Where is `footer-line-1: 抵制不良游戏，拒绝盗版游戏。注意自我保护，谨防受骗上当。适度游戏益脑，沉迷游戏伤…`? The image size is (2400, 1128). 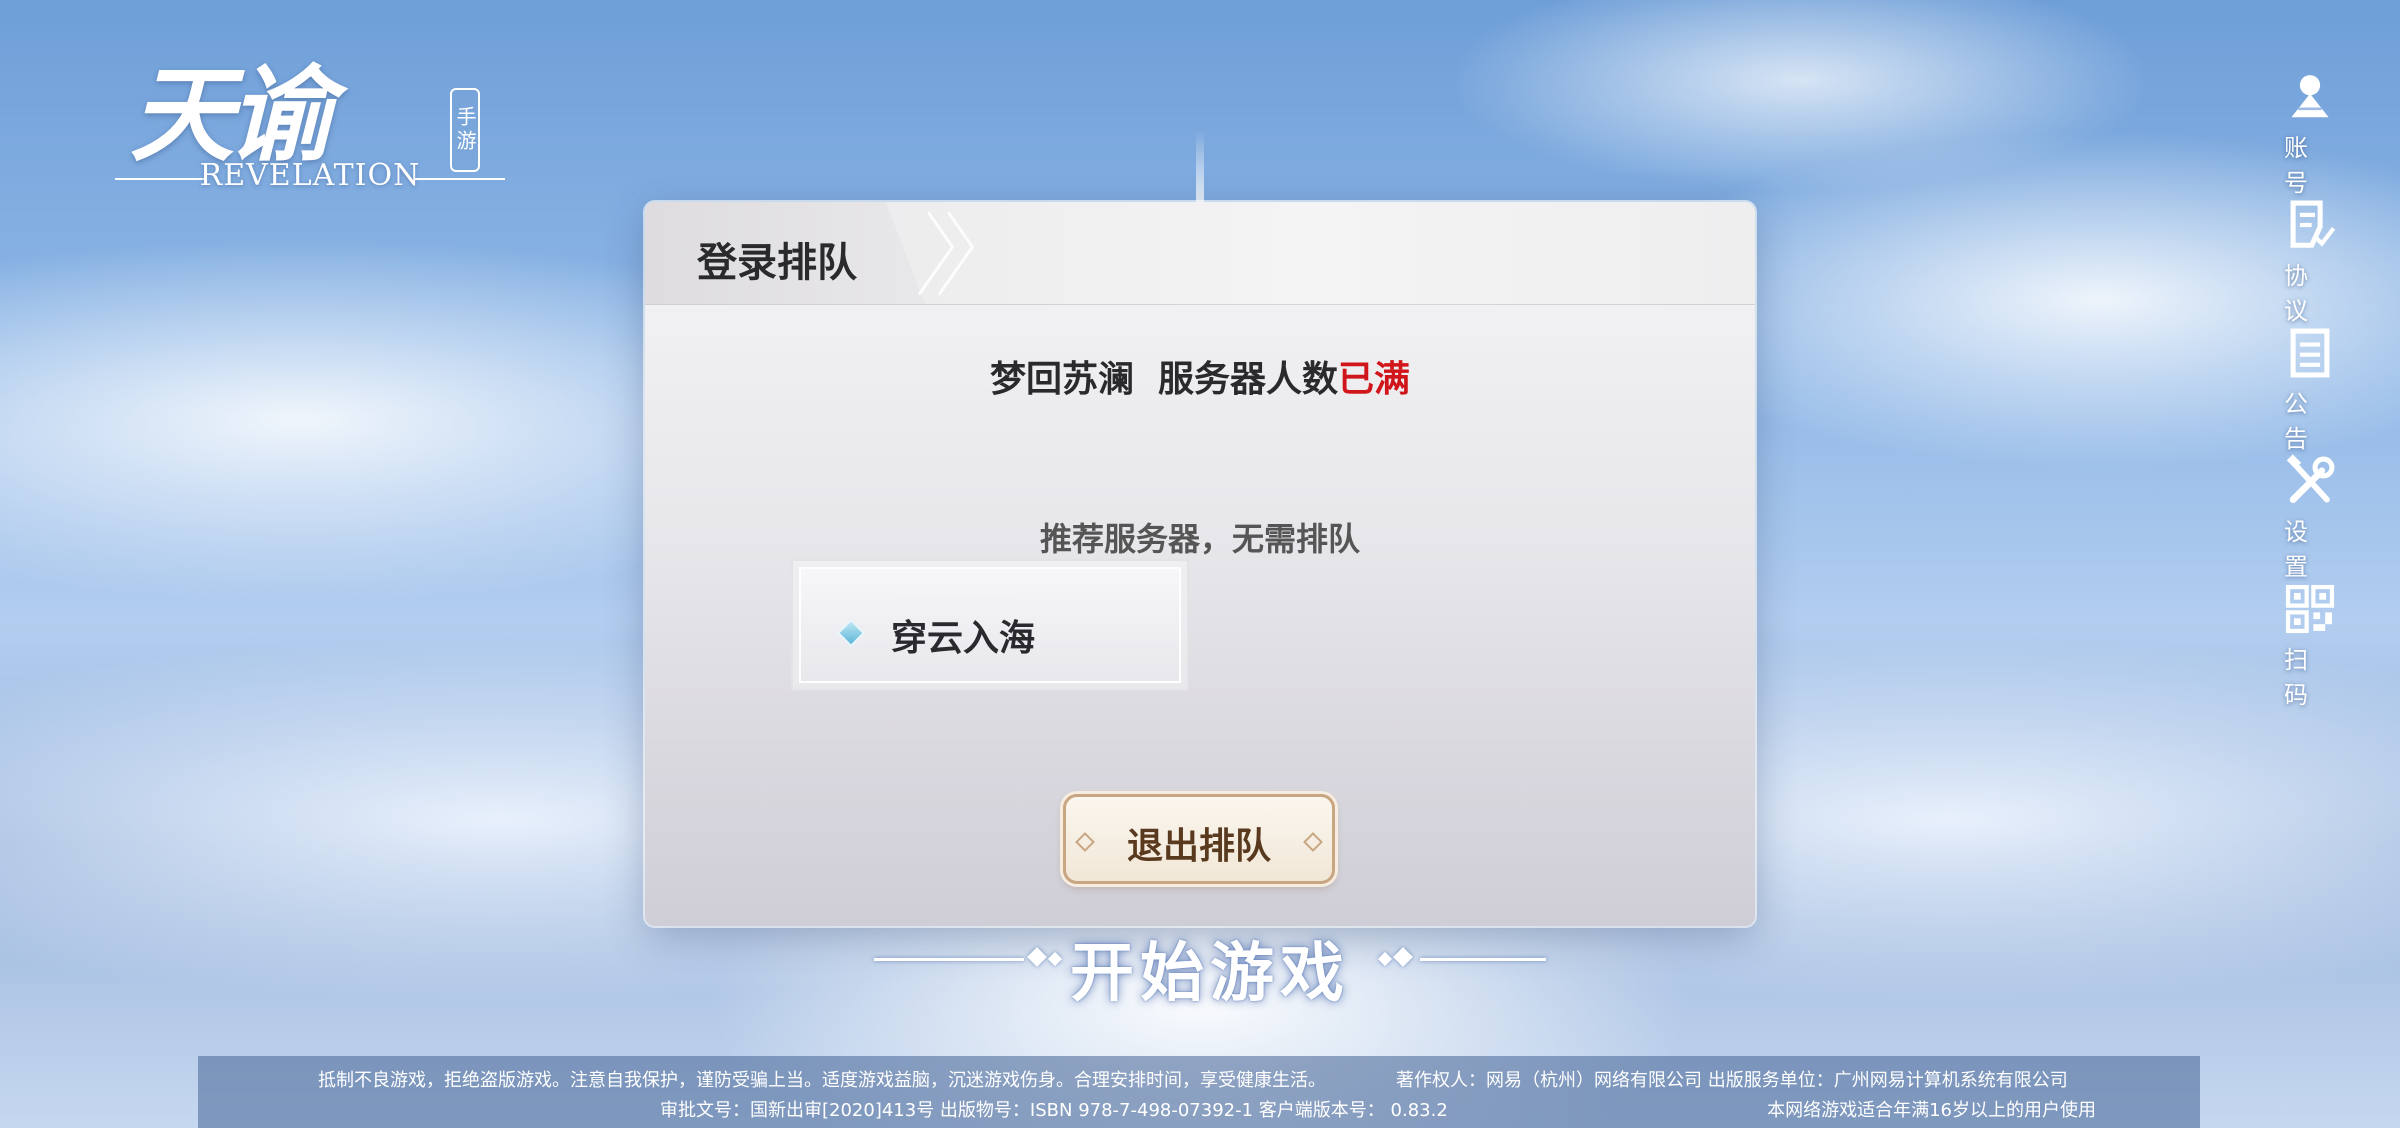 footer-line-1: 抵制不良游戏，拒绝盗版游戏。注意自我保护，谨防受骗上当。适度游戏益脑，沉迷游戏伤… is located at coordinates (1193, 1079).